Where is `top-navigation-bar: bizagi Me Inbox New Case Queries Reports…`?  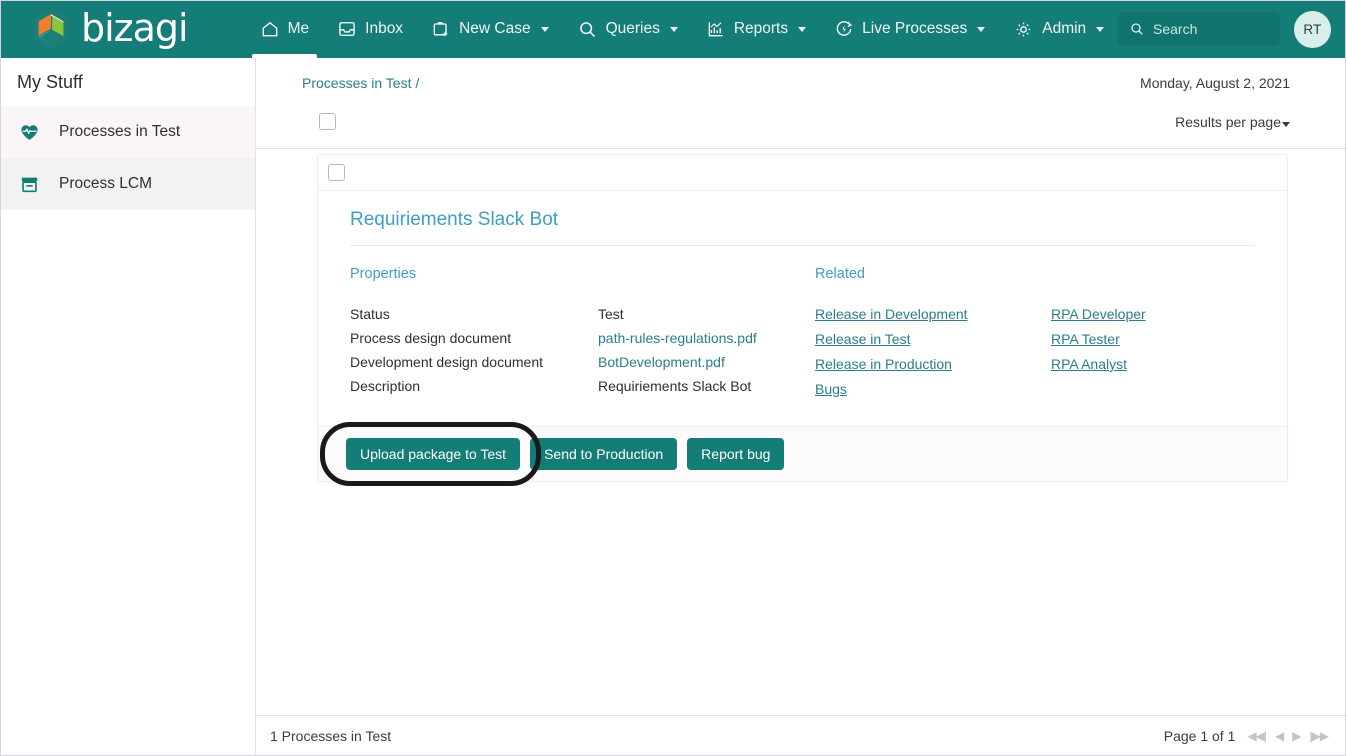
top-navigation-bar: bizagi Me Inbox New Case Queries Reports… is located at coordinates (673, 29).